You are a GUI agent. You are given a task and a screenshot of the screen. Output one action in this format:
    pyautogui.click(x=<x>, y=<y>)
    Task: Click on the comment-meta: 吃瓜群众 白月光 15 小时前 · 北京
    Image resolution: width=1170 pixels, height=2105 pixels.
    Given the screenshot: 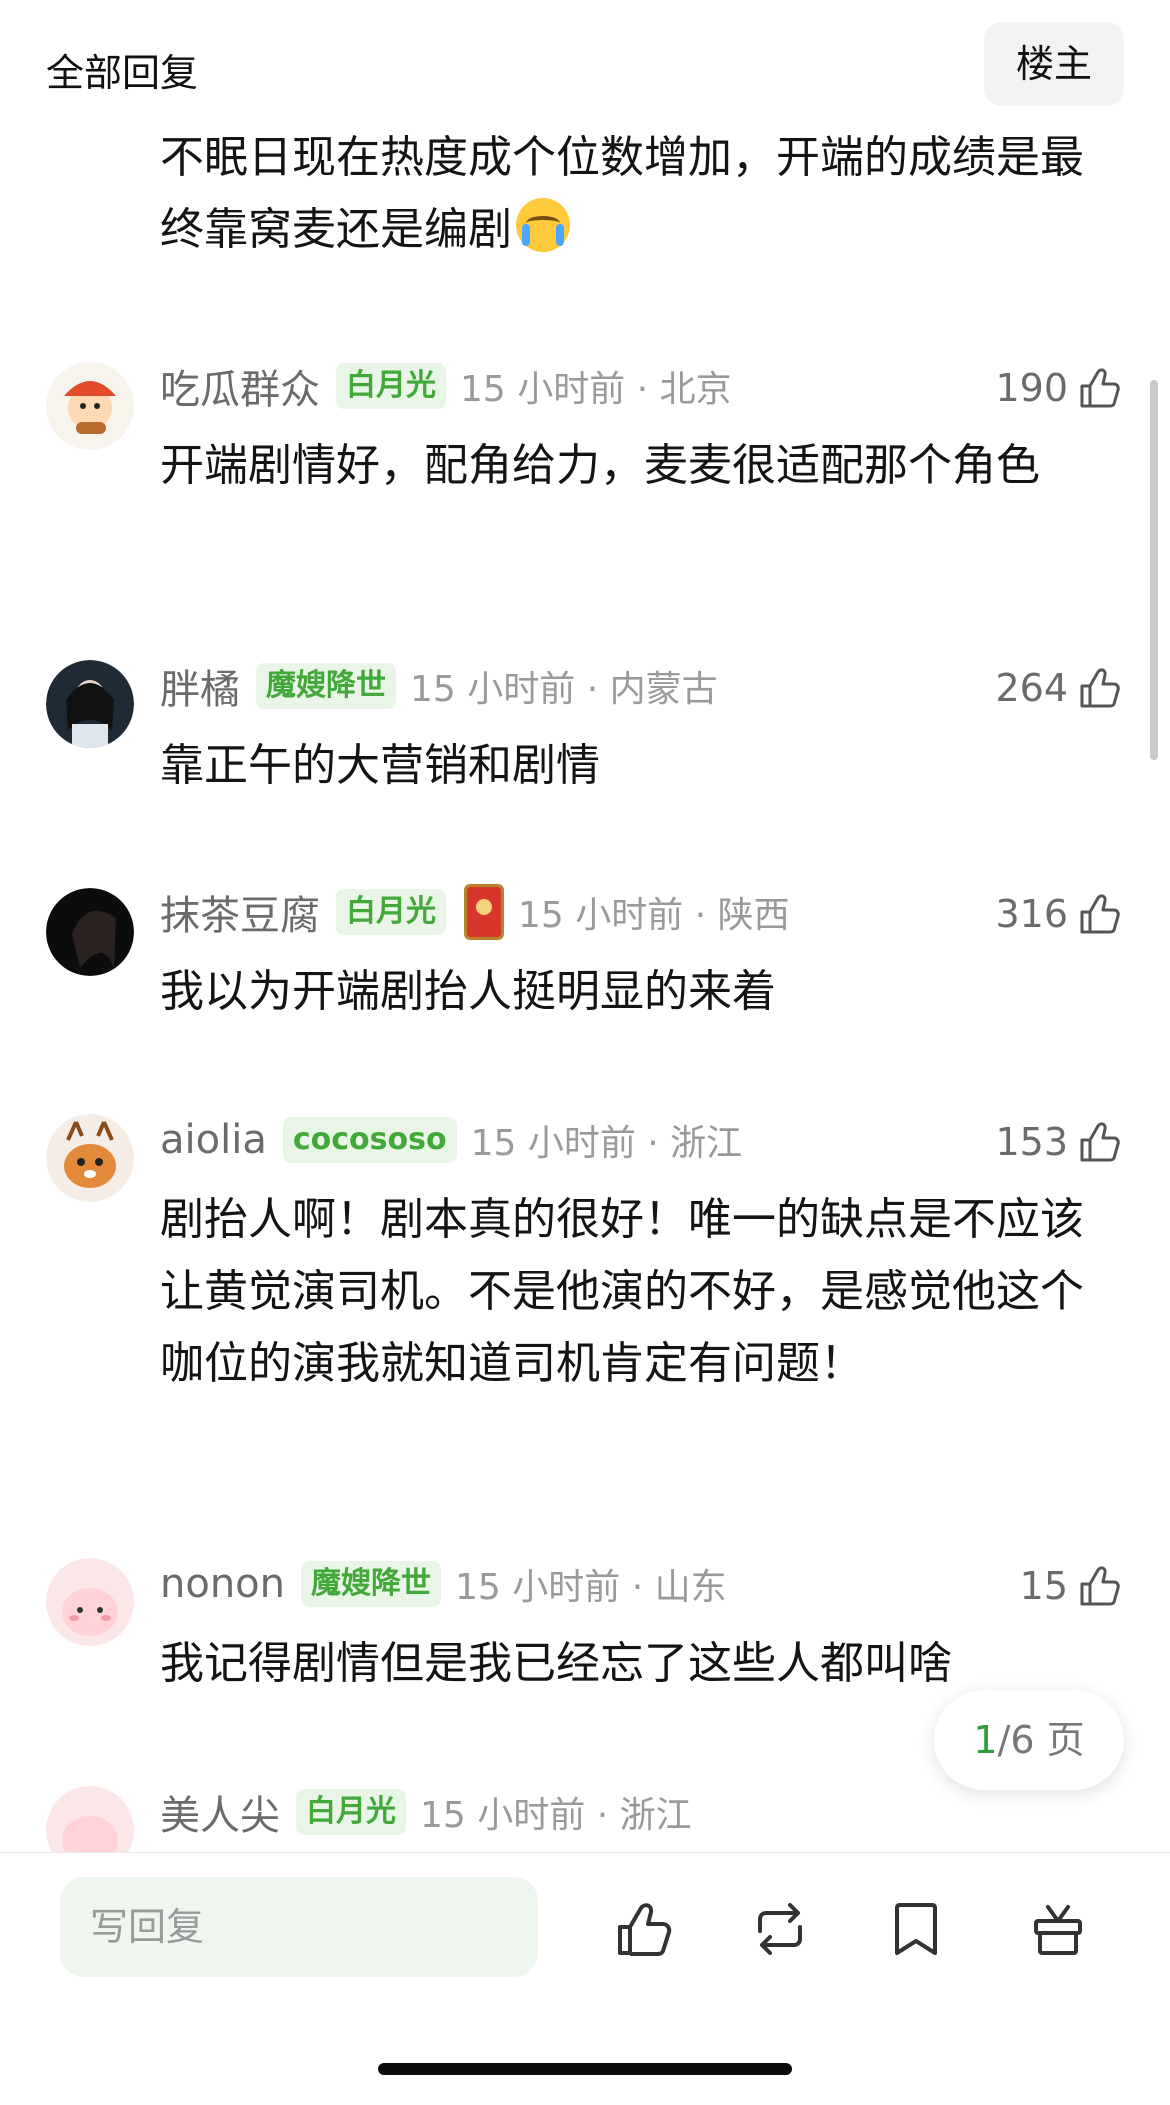 What is the action you would take?
    pyautogui.click(x=446, y=386)
    